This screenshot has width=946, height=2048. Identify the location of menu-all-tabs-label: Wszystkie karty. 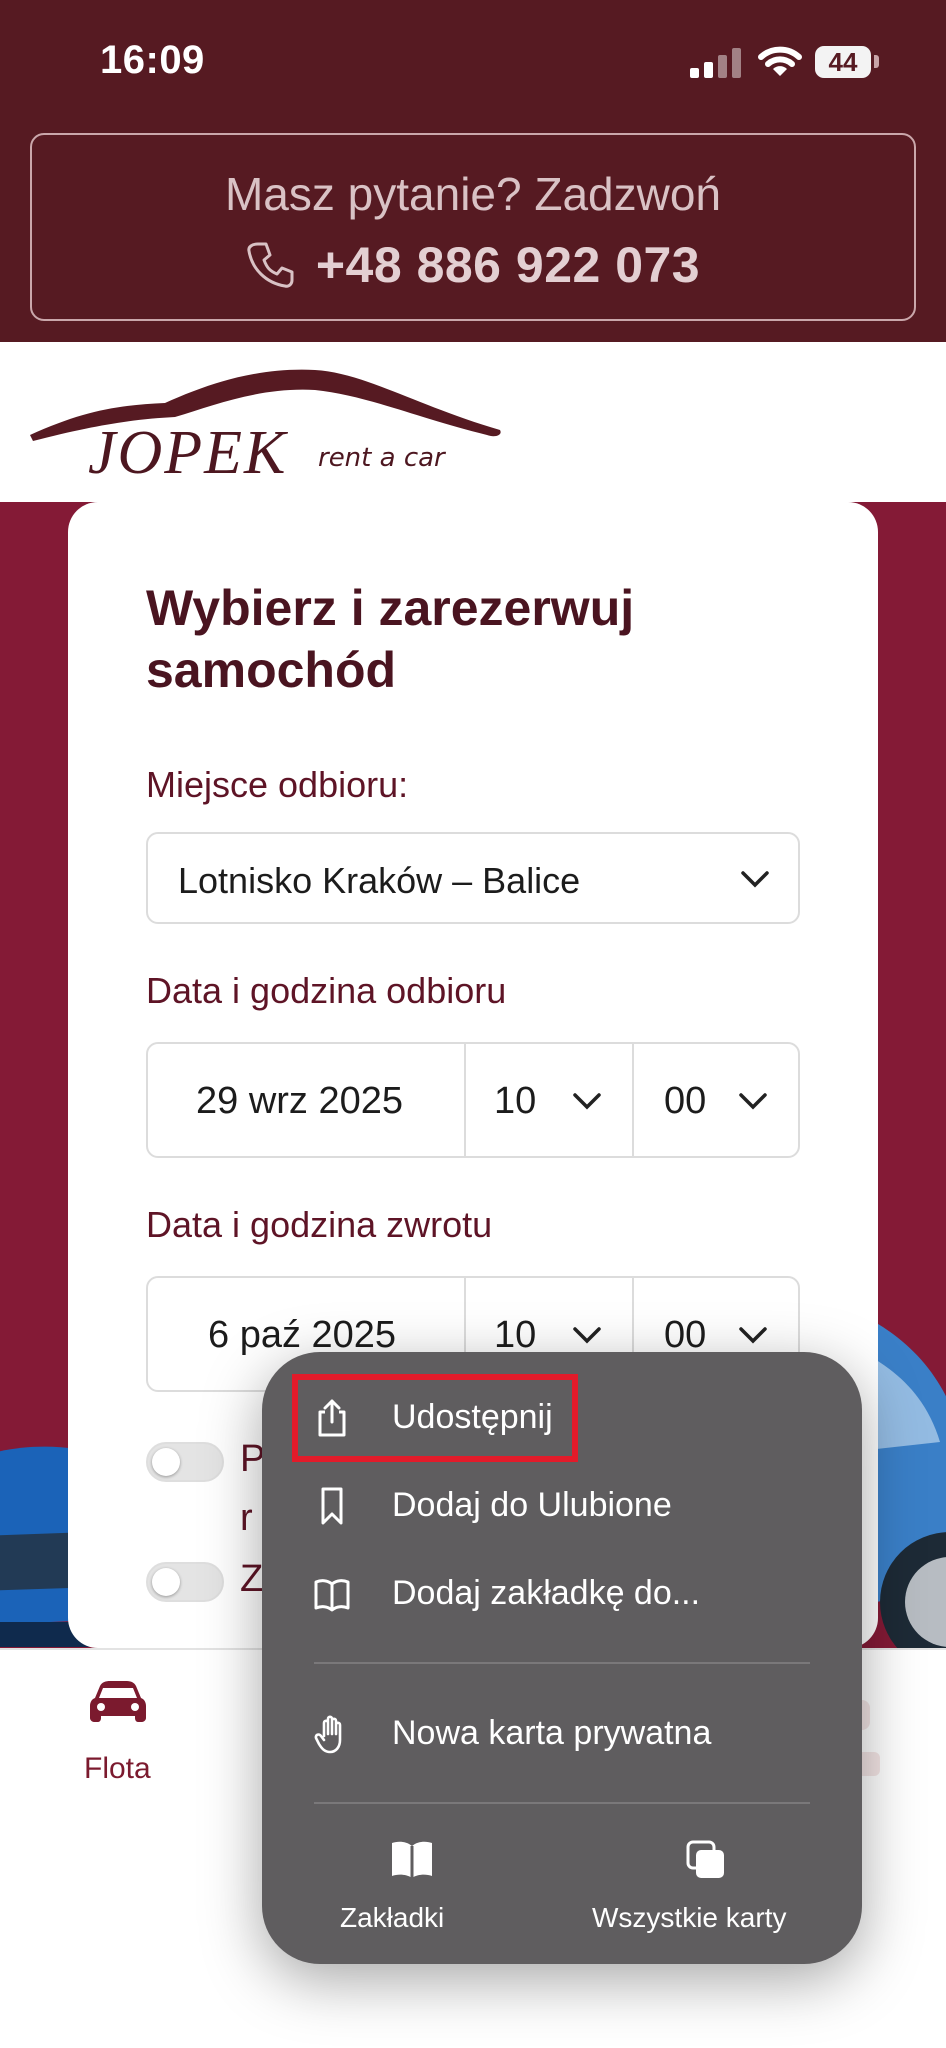
(689, 1917).